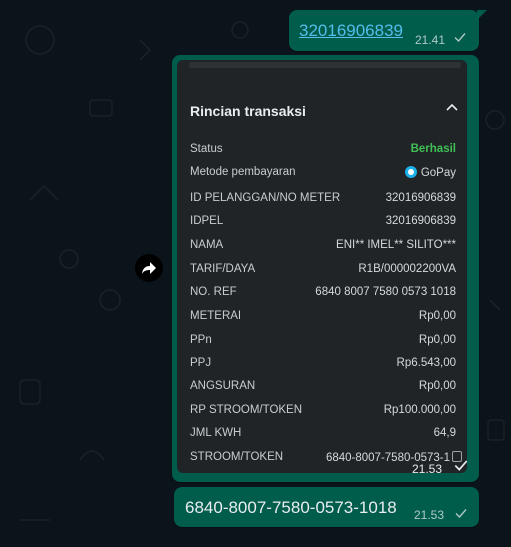 The height and width of the screenshot is (547, 511). Describe the element at coordinates (325, 65) in the screenshot. I see `receipt-header-strip` at that location.